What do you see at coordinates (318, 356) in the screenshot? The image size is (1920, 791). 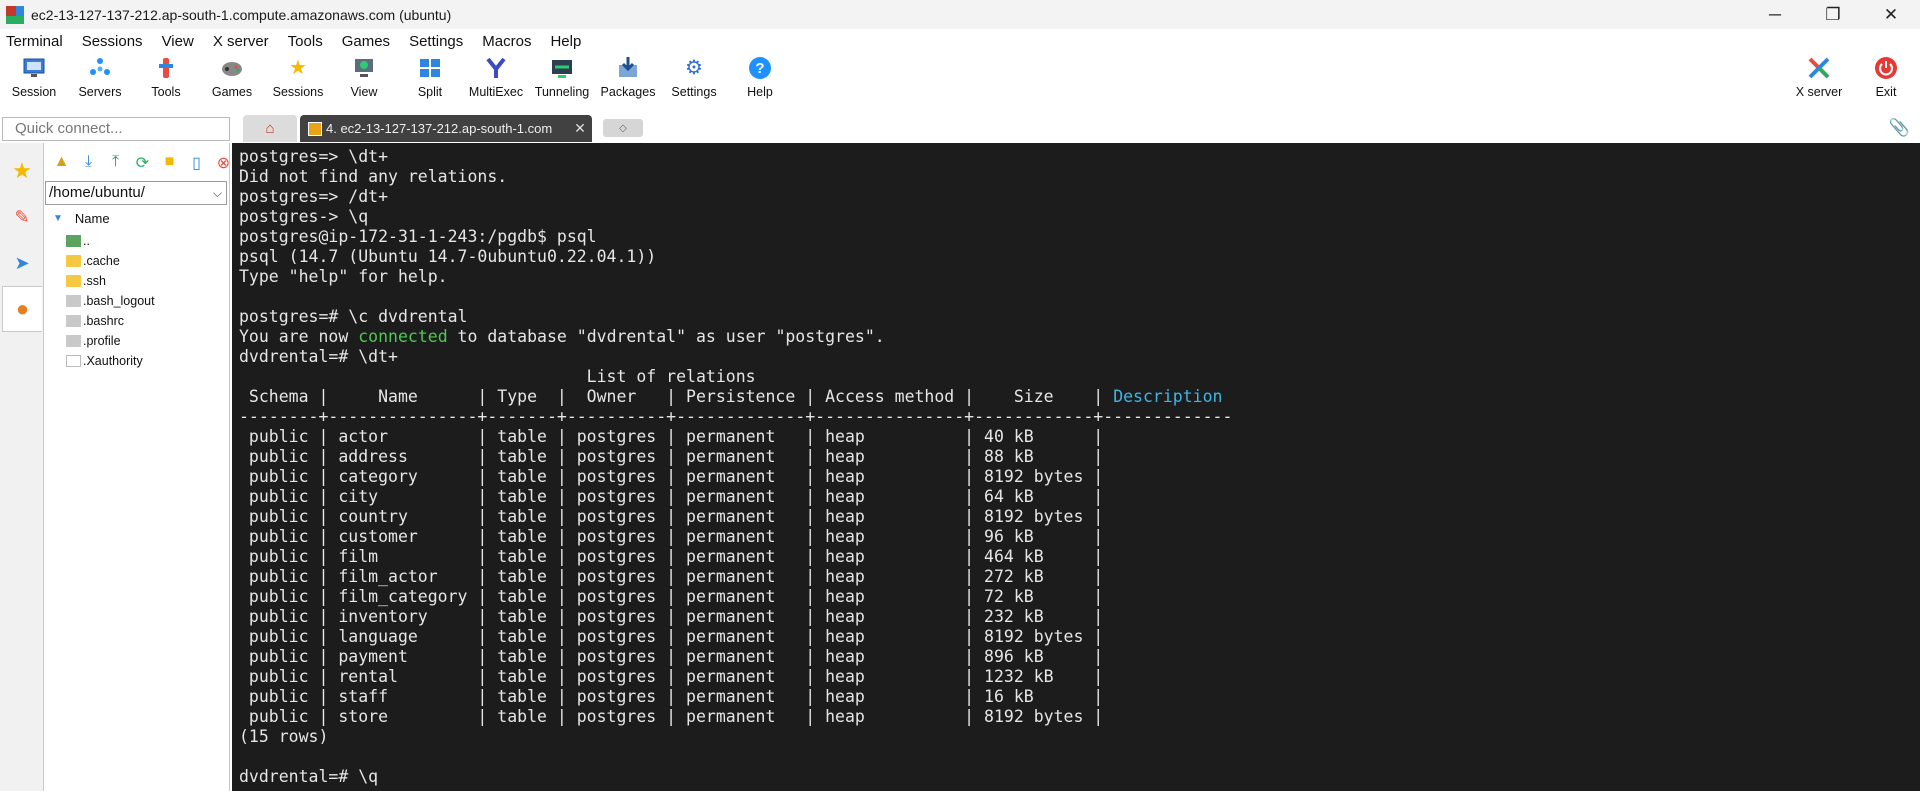 I see `terminal-line: dvdrental=# \dt+` at bounding box center [318, 356].